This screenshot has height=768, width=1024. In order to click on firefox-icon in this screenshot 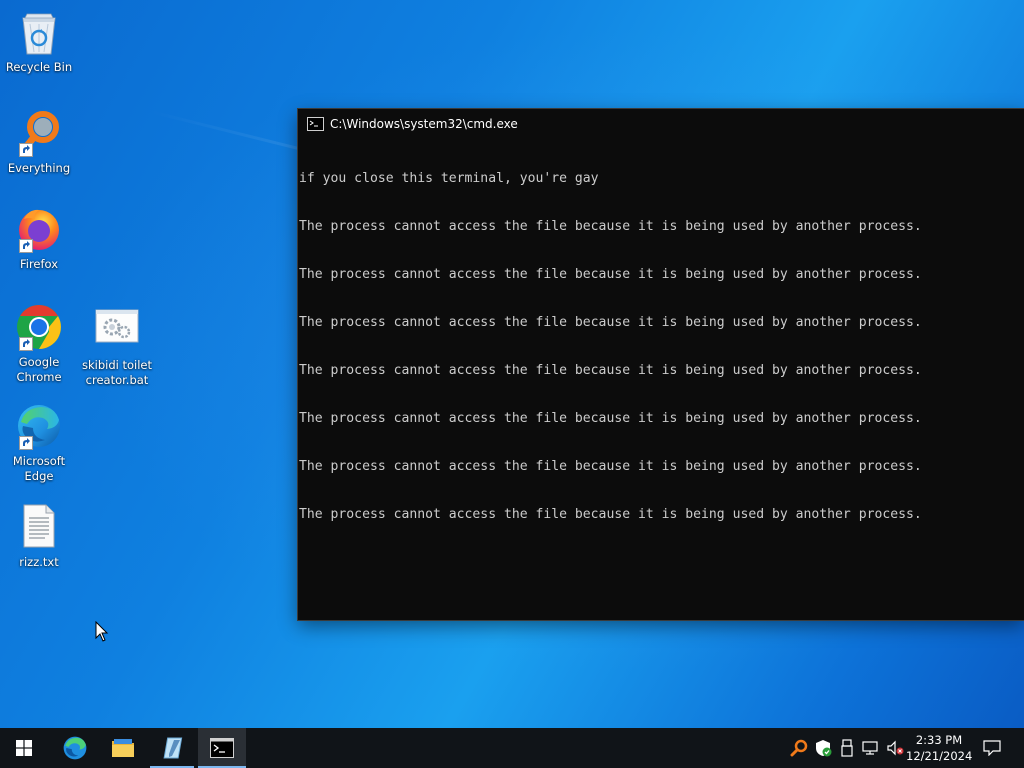, I will do `click(39, 230)`.